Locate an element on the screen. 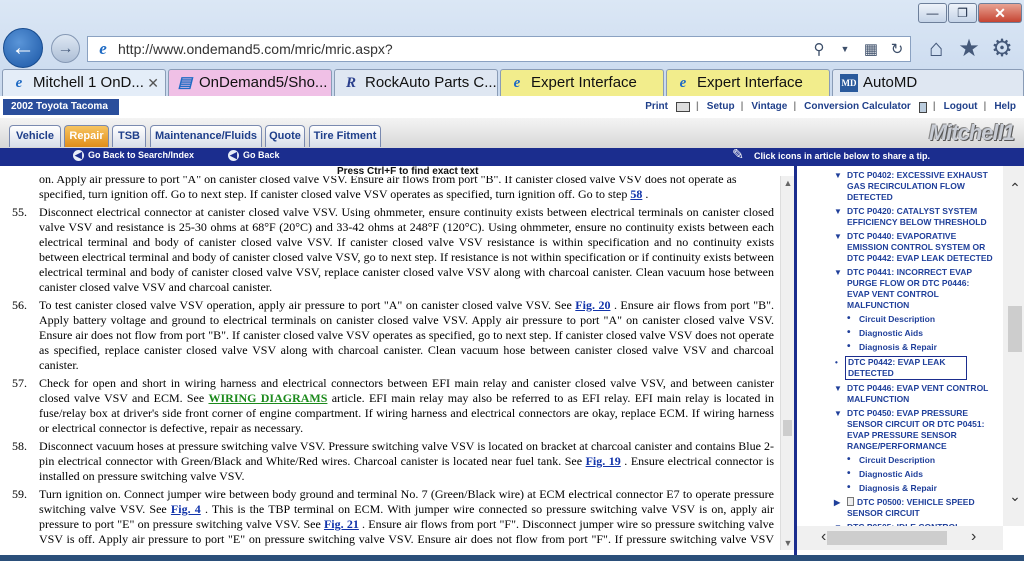 The height and width of the screenshot is (561, 1024). tab-tsb: TSB is located at coordinates (129, 136).